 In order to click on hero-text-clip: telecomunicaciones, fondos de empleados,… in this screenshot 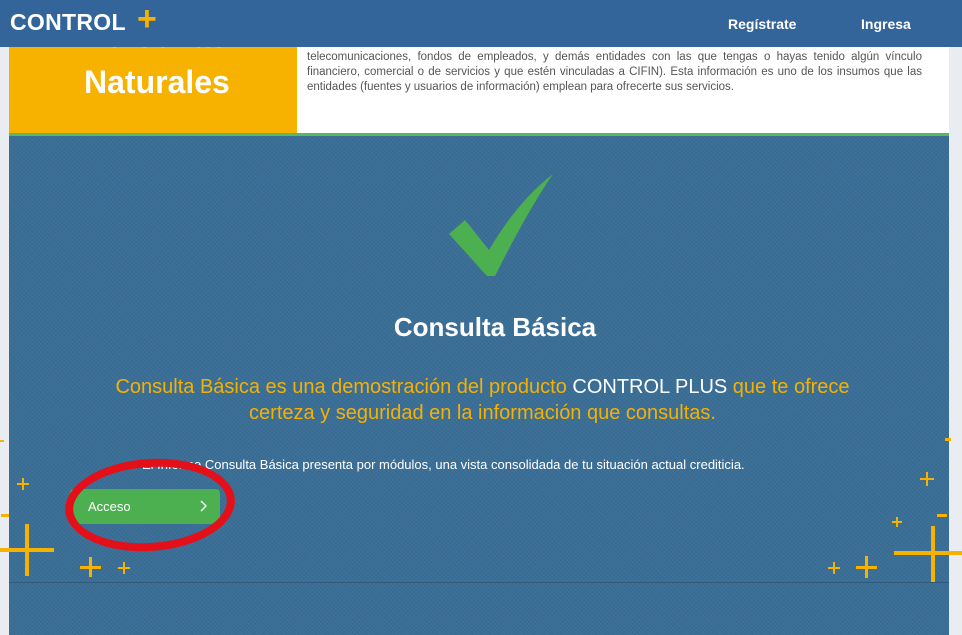, I will do `click(617, 90)`.